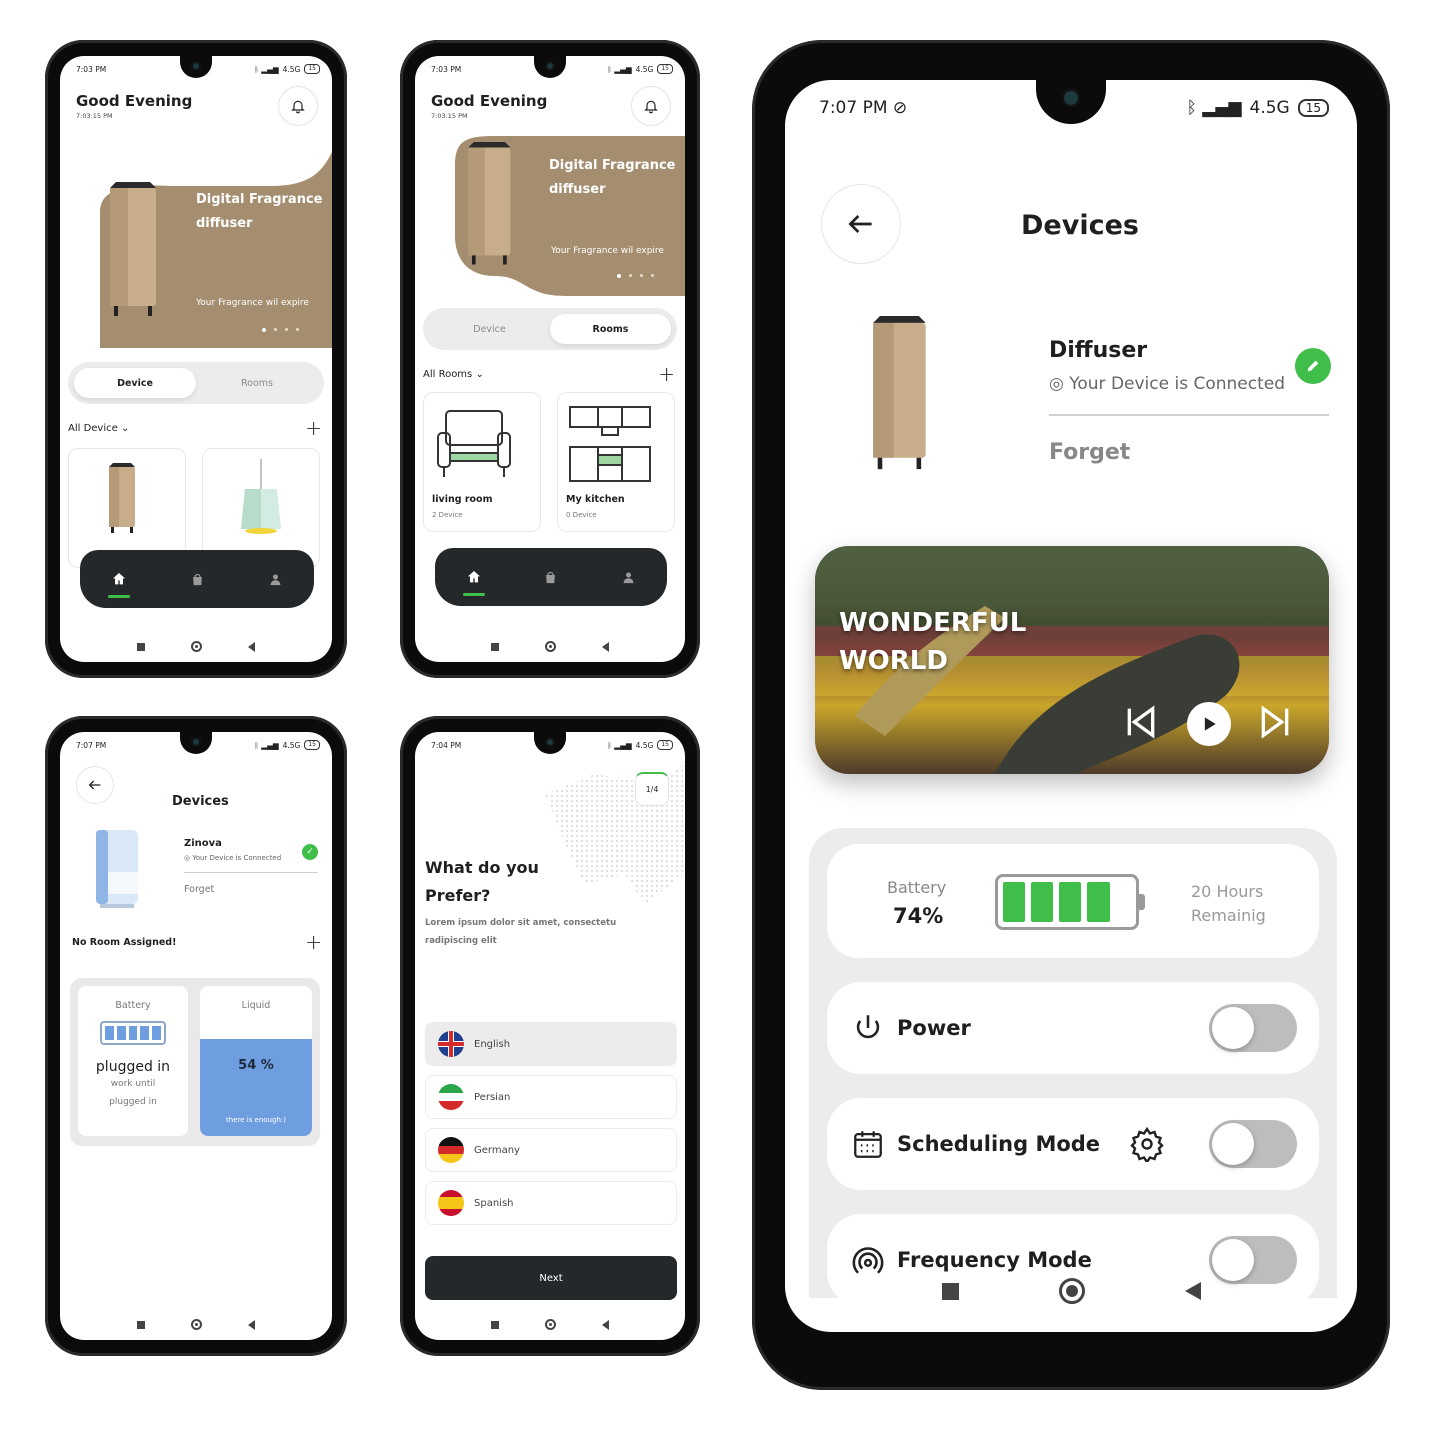  I want to click on system-nav-bar, so click(196, 646).